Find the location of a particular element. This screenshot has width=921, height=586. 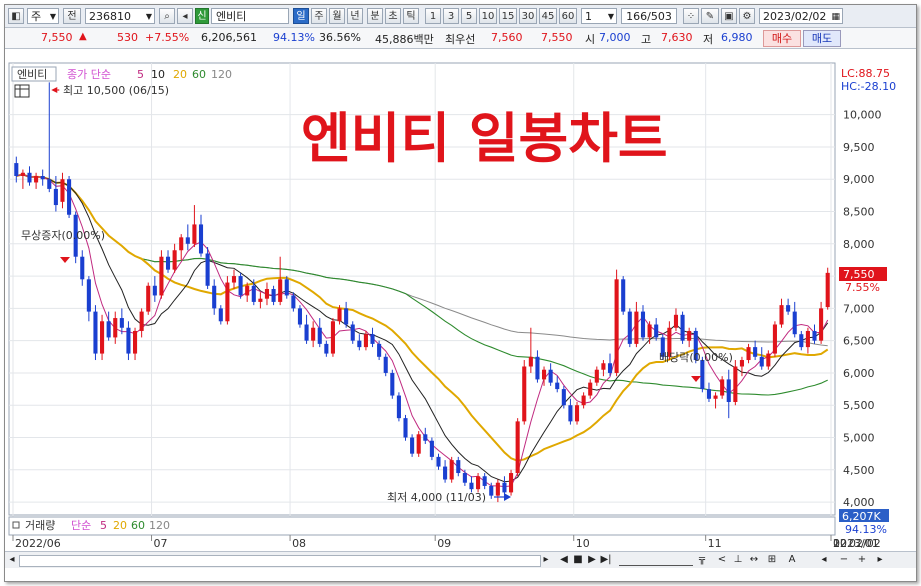

low-label: 저 is located at coordinates (708, 39).